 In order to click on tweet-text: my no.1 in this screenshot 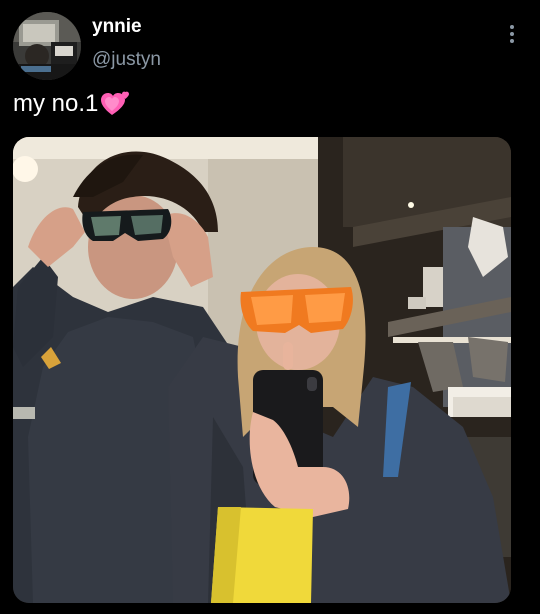, I will do `click(71, 104)`.